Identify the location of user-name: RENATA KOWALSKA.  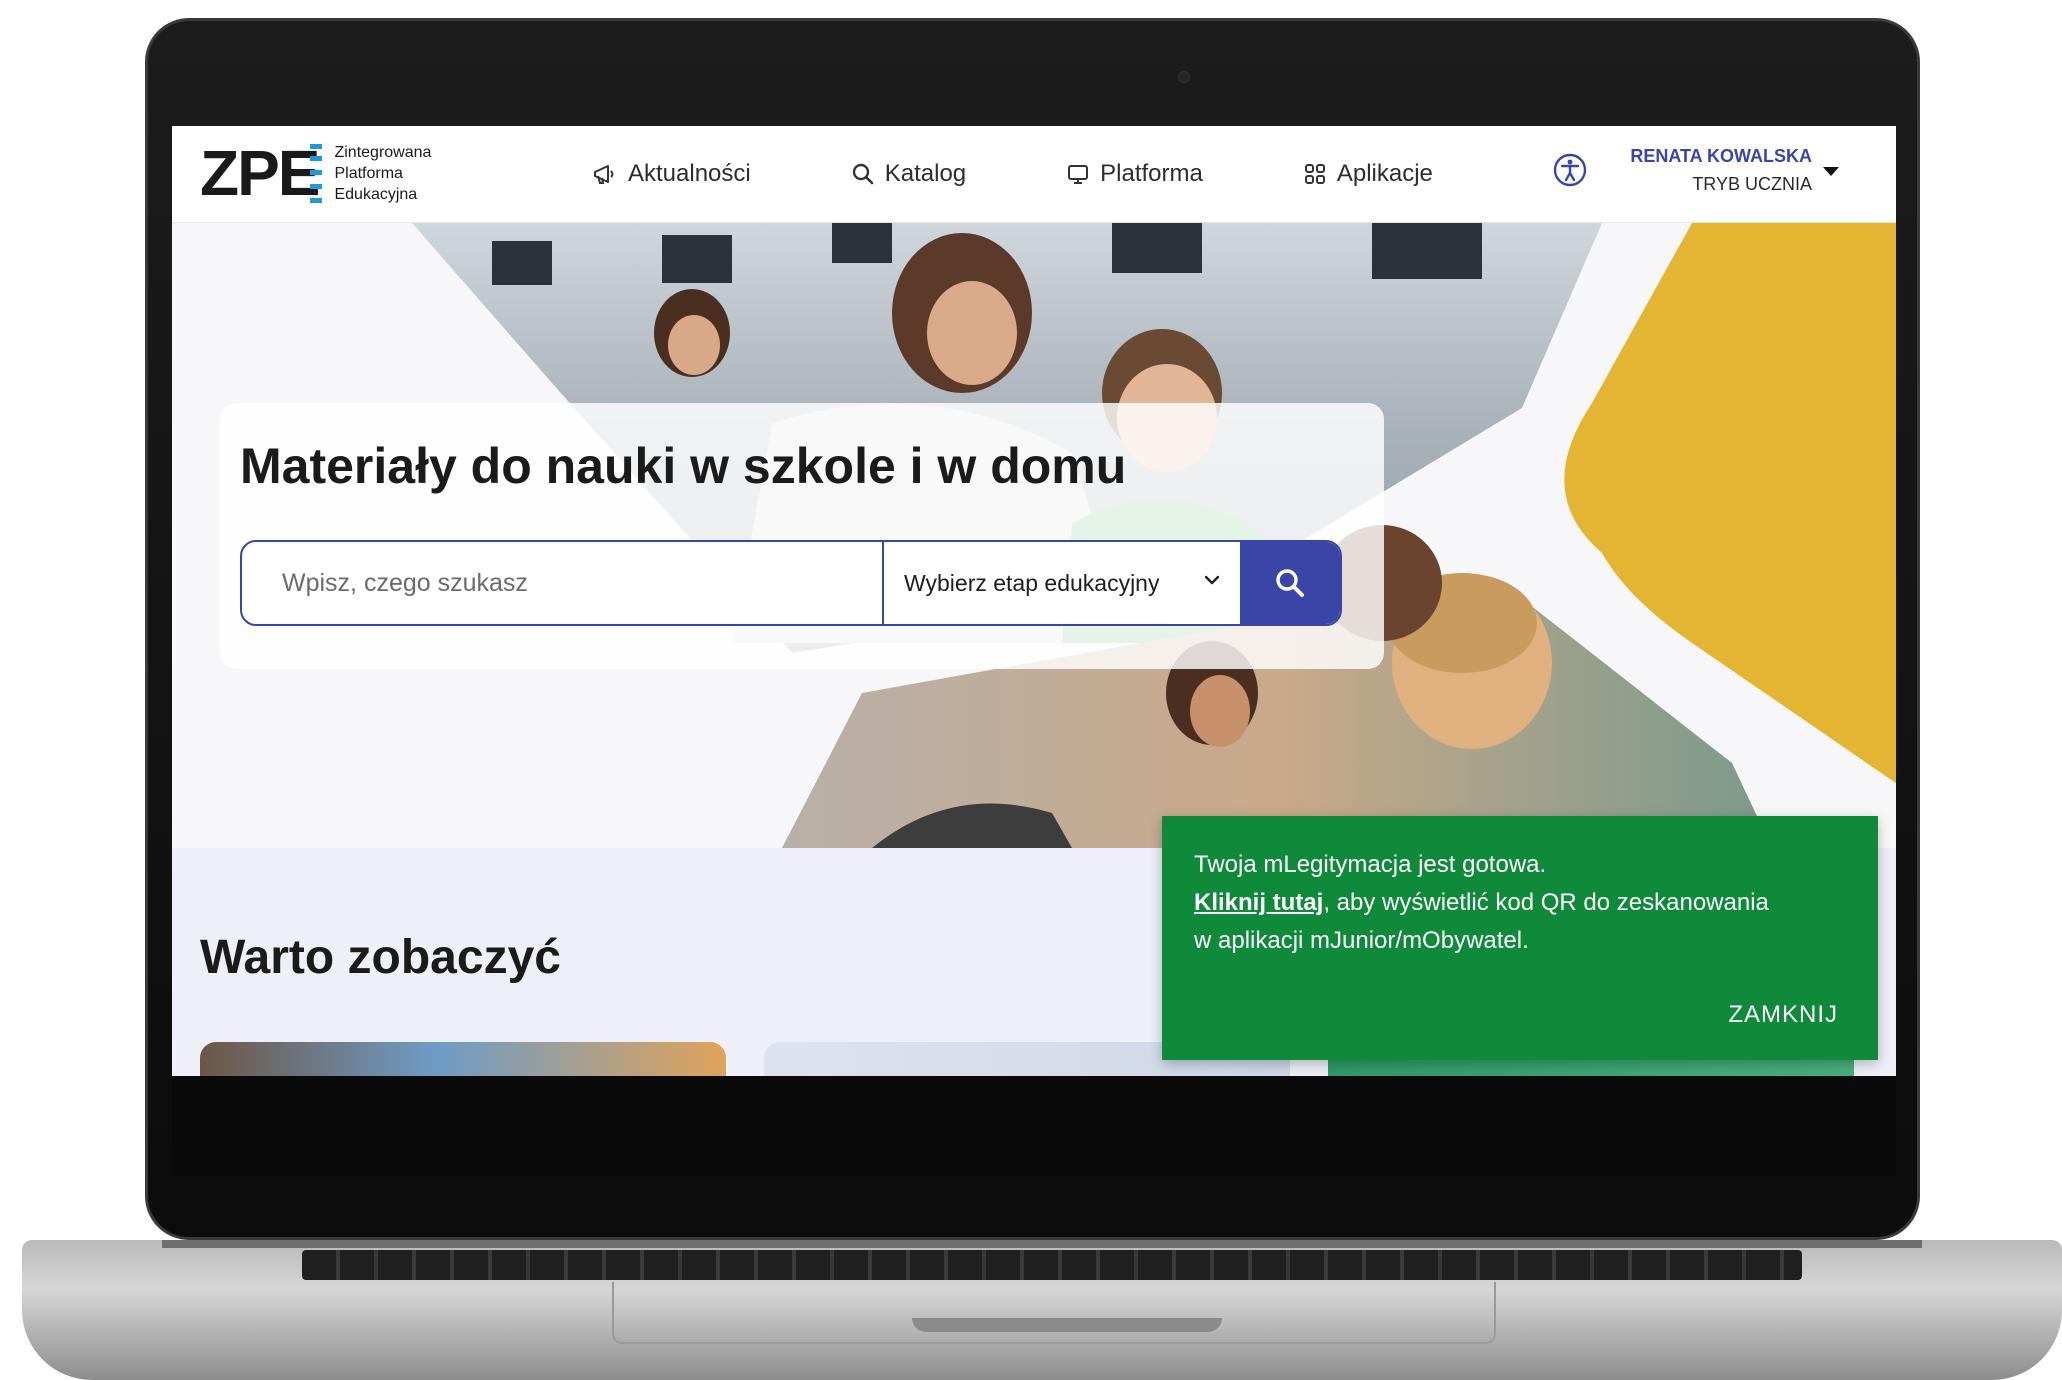
(1721, 156).